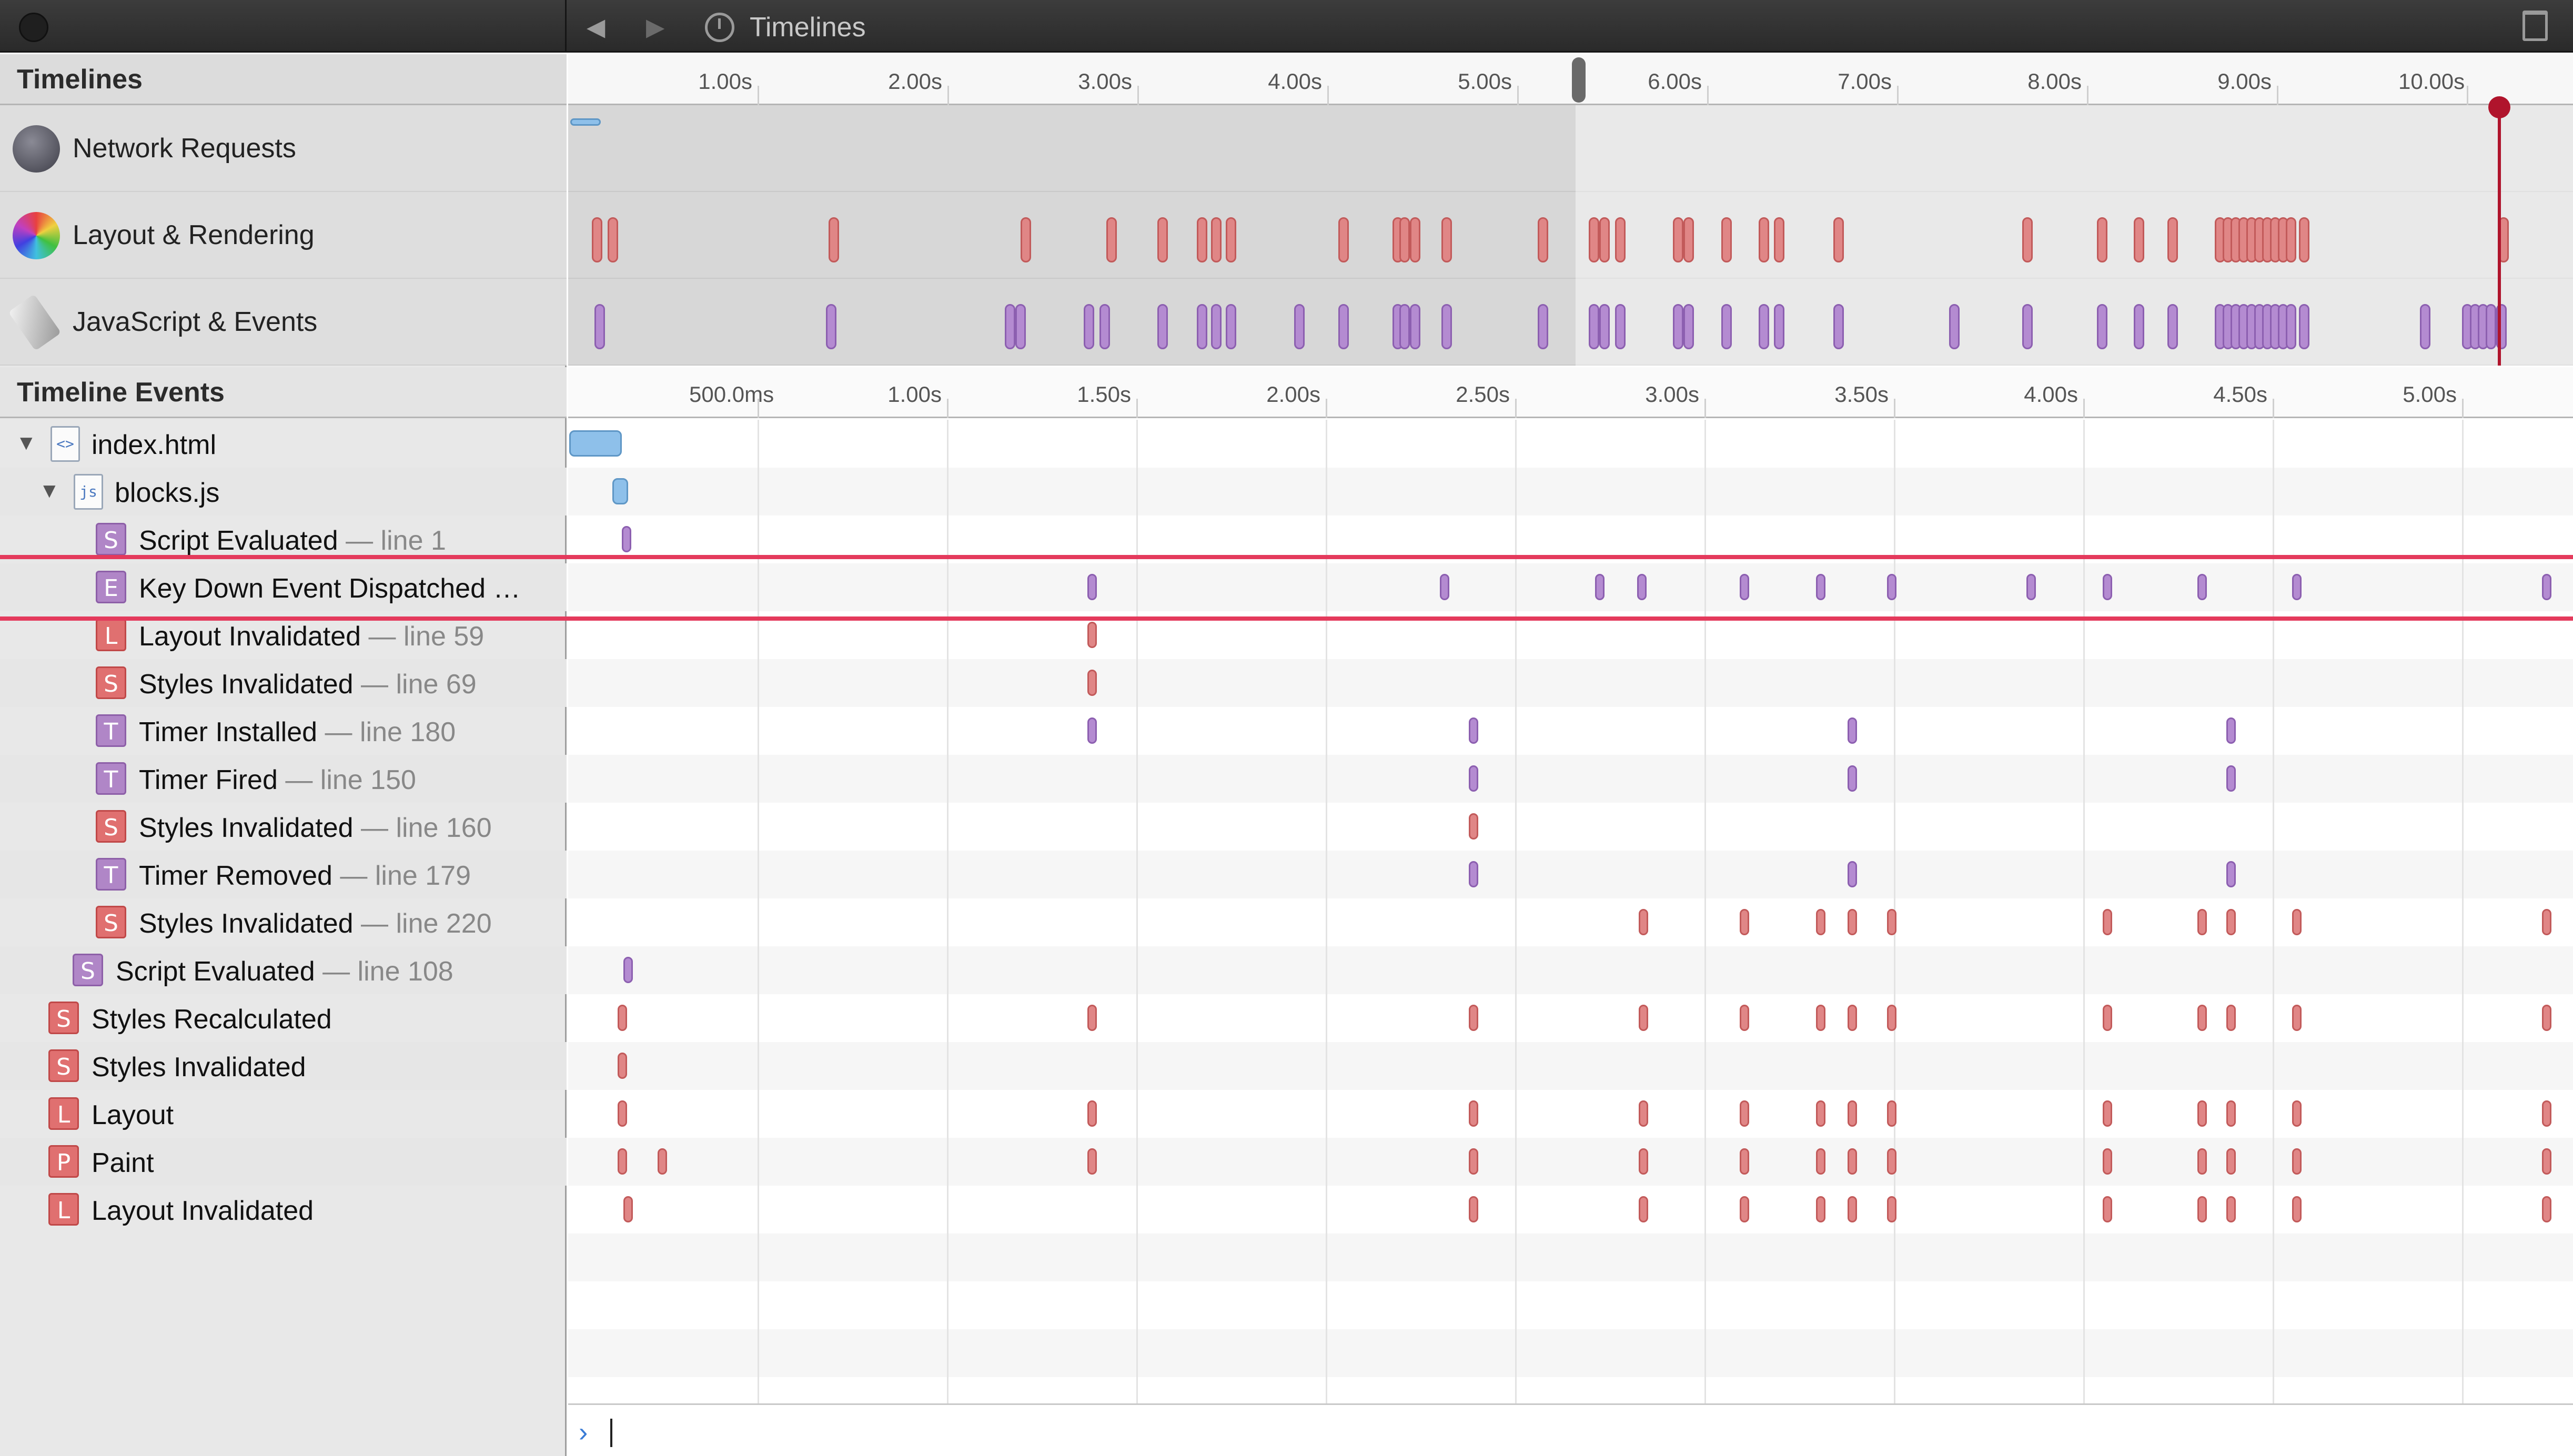 The width and height of the screenshot is (2573, 1456). What do you see at coordinates (283, 491) in the screenshot?
I see `event-row: ▼ js blocks.js` at bounding box center [283, 491].